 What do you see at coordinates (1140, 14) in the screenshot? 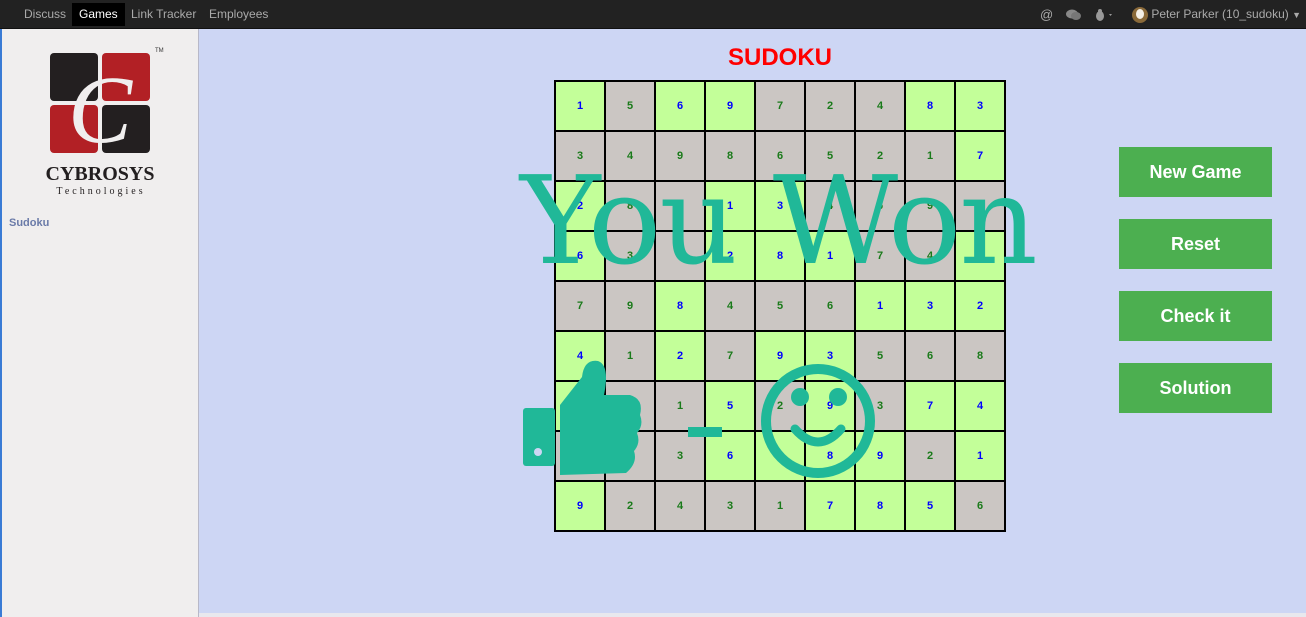
I see `avatar` at bounding box center [1140, 14].